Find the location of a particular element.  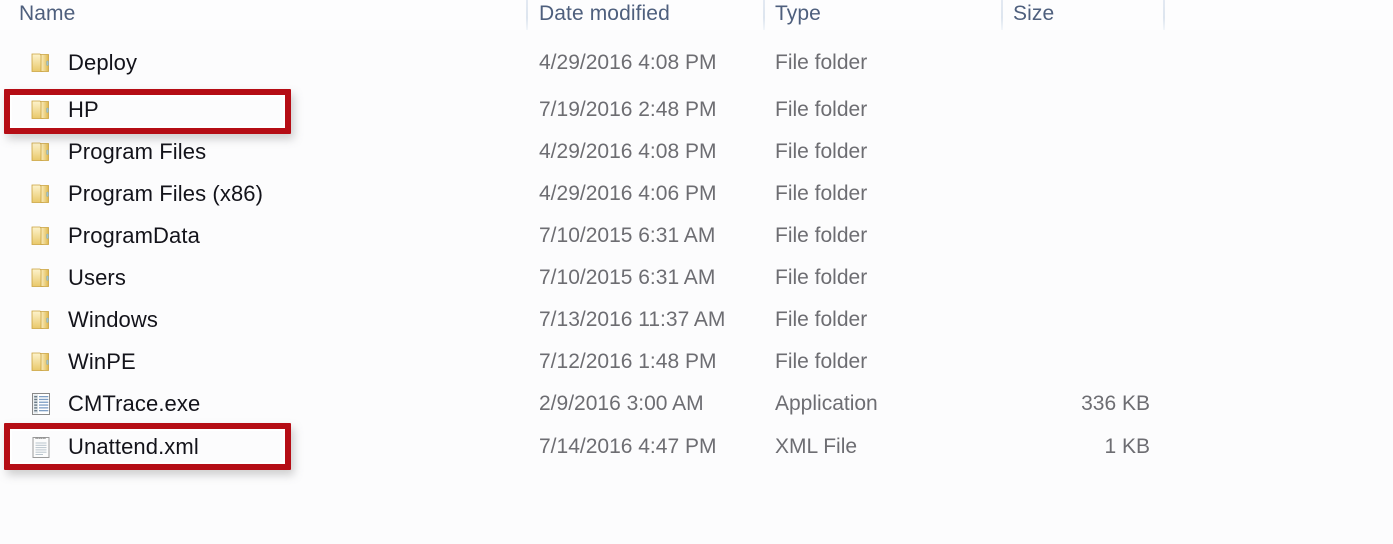

column-header-row: Name Date modified Type Size is located at coordinates (696, 15).